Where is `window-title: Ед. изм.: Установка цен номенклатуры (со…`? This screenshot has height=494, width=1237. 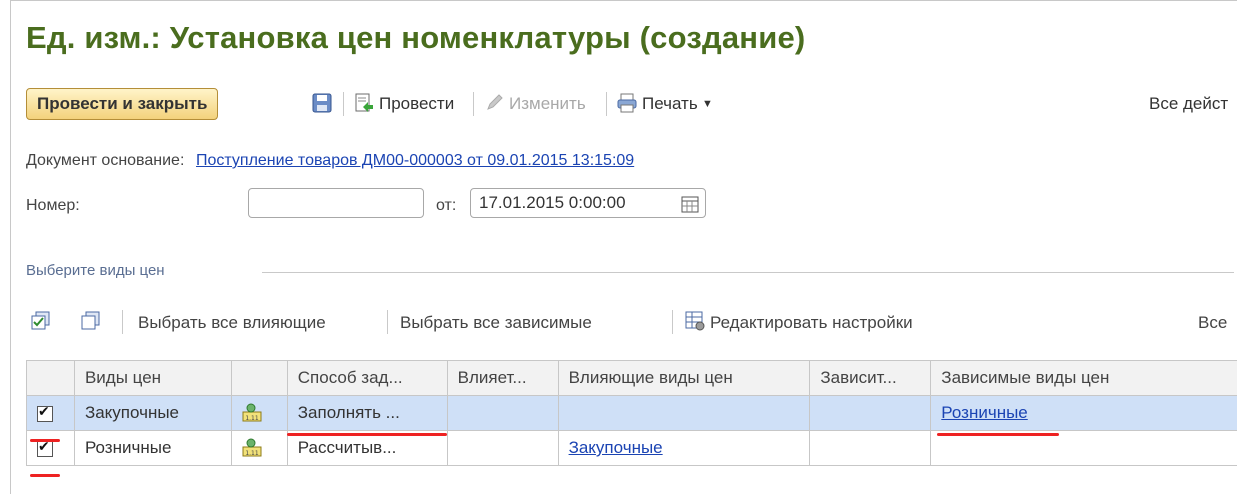 window-title: Ед. изм.: Установка цен номенклатуры (со… is located at coordinates (415, 38).